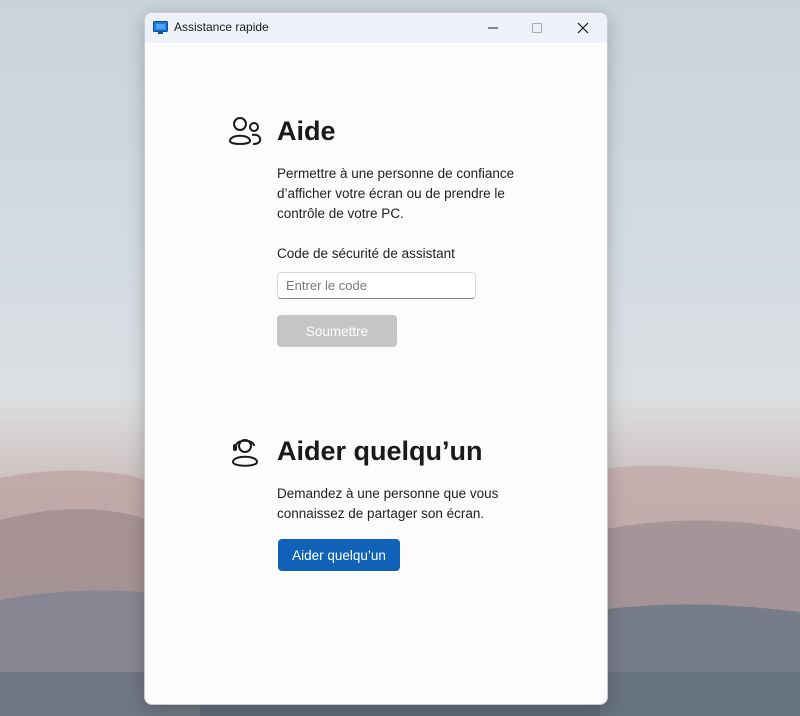 Image resolution: width=800 pixels, height=716 pixels. Describe the element at coordinates (221, 27) in the screenshot. I see `window-title: Assistance rapide` at that location.